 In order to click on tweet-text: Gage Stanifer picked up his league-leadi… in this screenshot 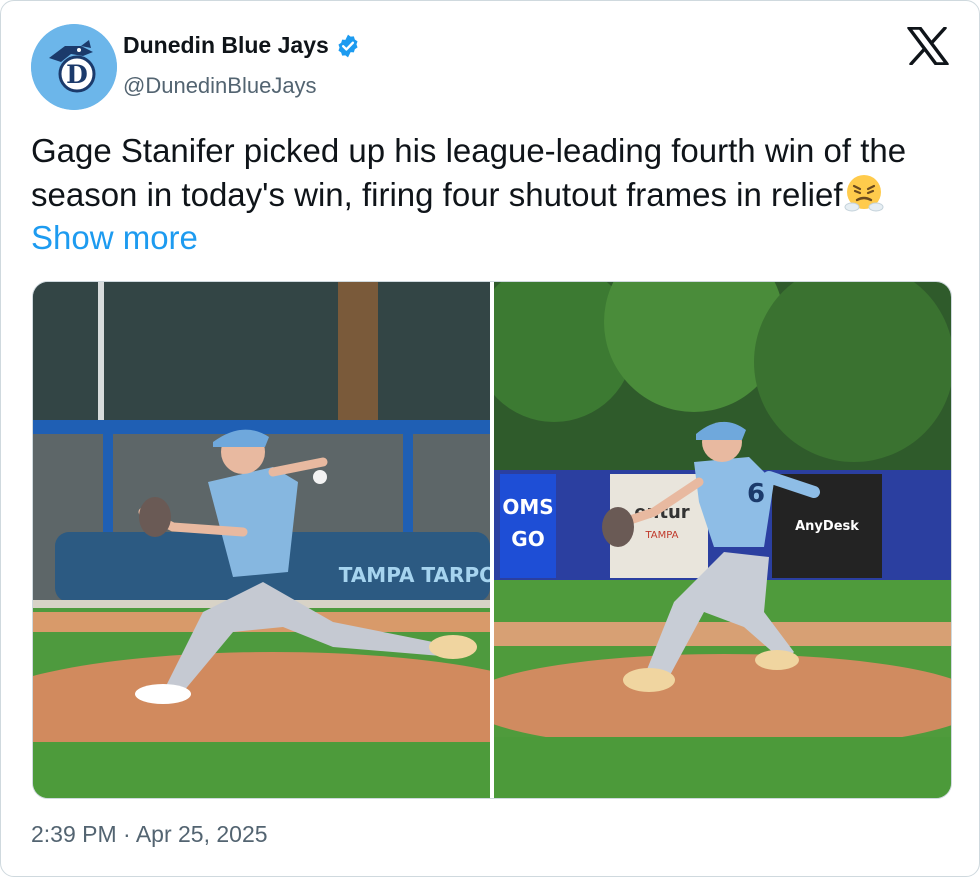, I will do `click(491, 194)`.